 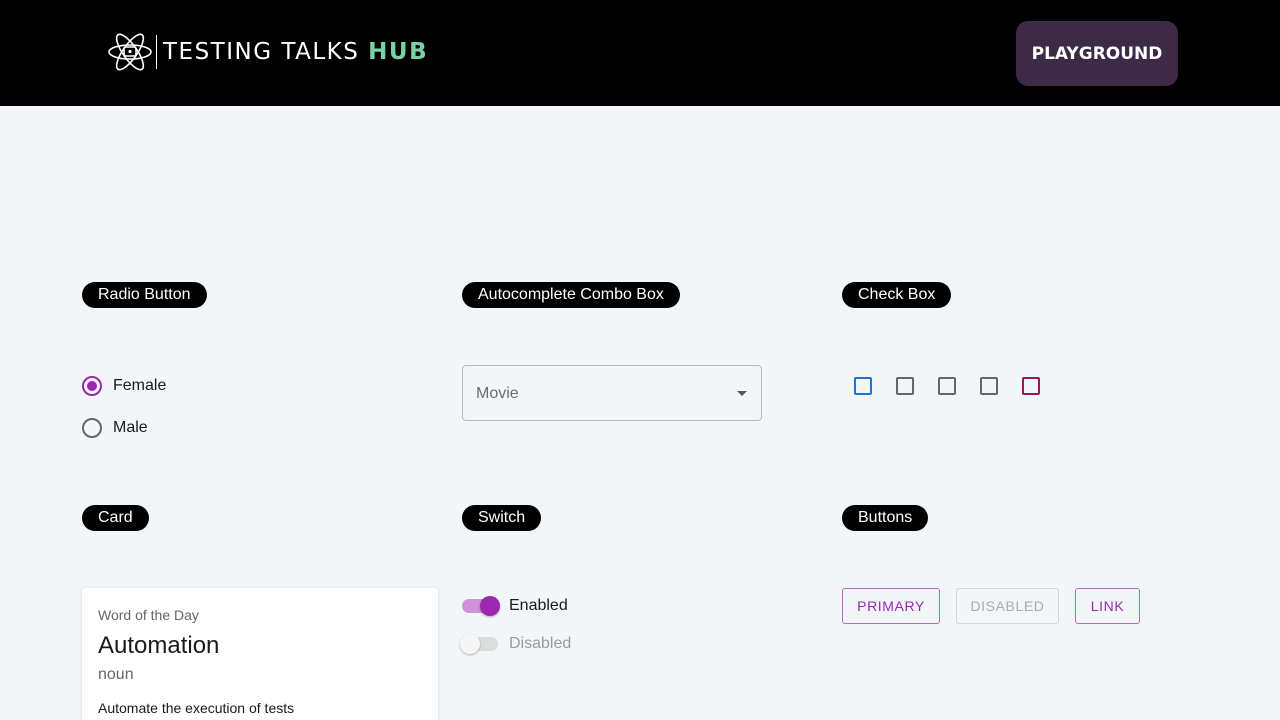 I want to click on section-label-buttons: Buttons, so click(x=885, y=518).